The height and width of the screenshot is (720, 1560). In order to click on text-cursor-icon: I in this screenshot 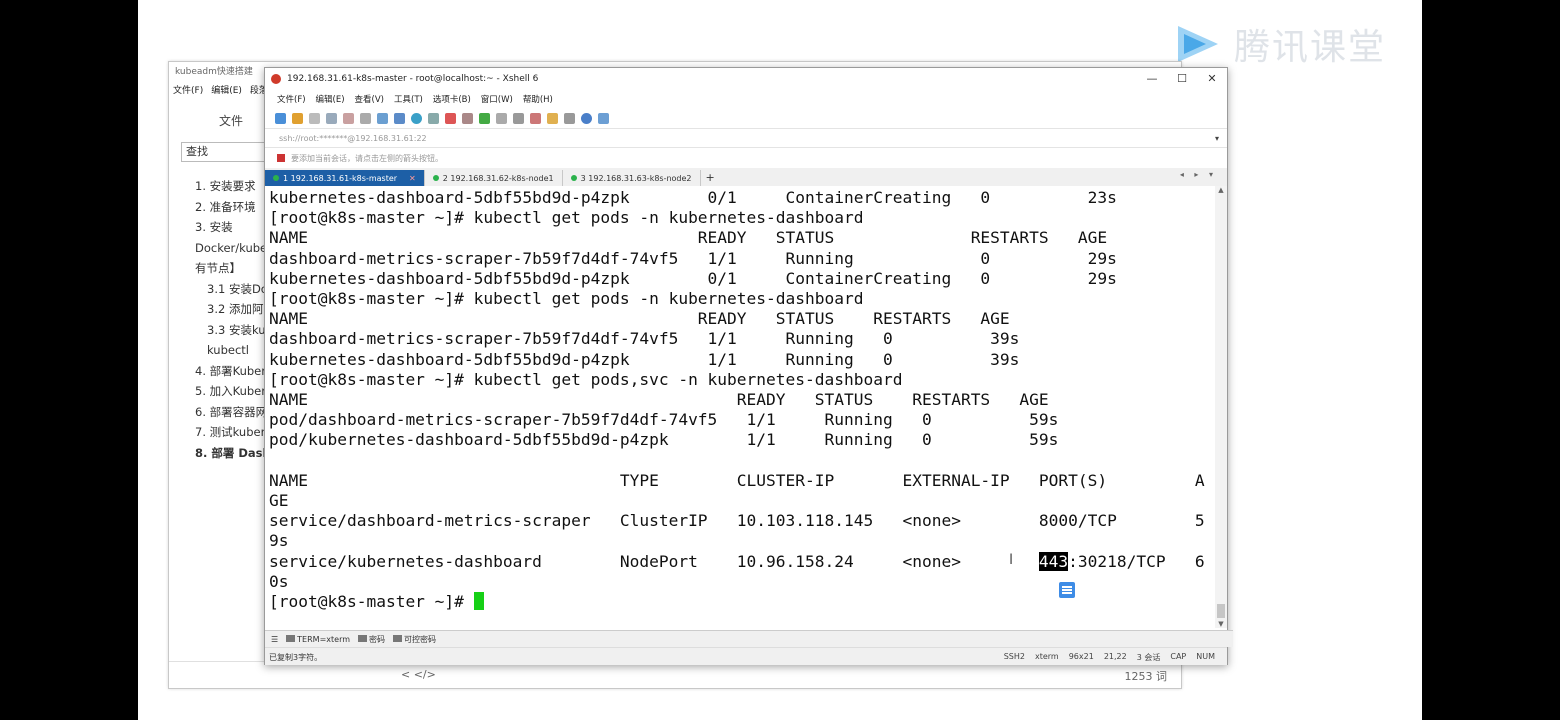, I will do `click(1011, 560)`.